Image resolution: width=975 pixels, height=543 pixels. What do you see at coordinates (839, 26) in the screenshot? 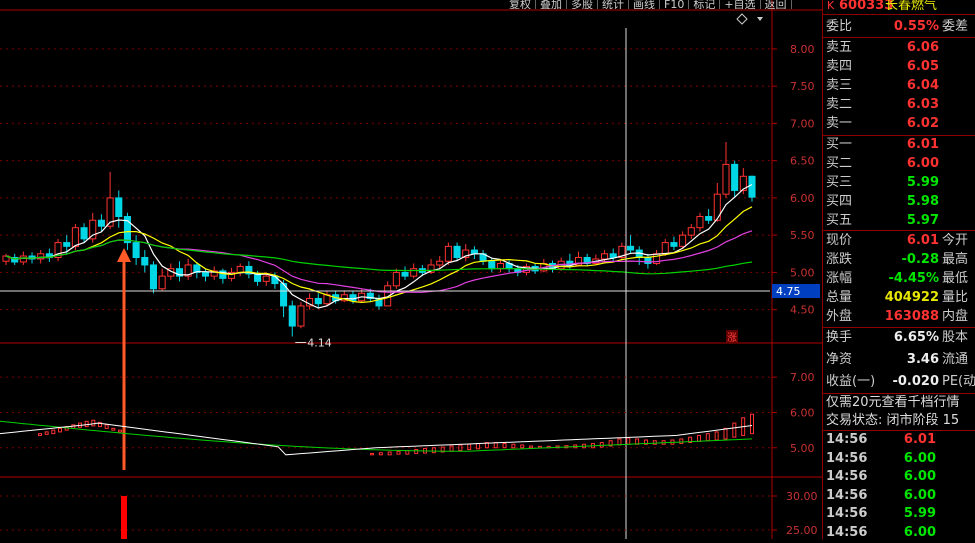
I see `weibi-label: 委比` at bounding box center [839, 26].